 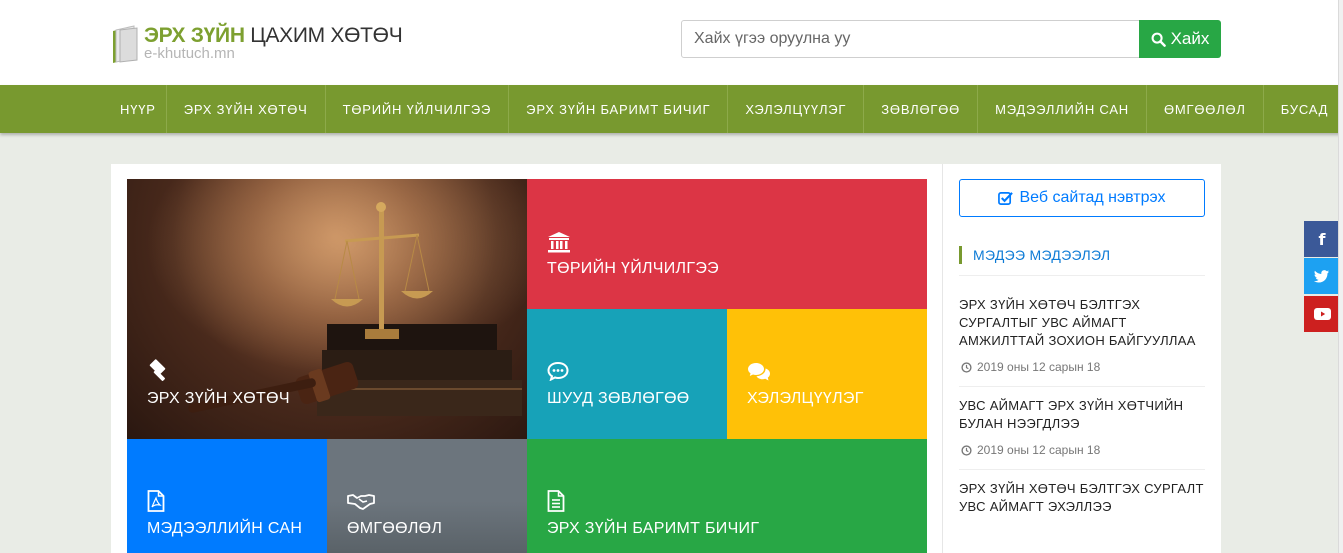 What do you see at coordinates (225, 528) in the screenshot?
I see `tile-database-label: МЭДЭЭЛЛИЙН САН` at bounding box center [225, 528].